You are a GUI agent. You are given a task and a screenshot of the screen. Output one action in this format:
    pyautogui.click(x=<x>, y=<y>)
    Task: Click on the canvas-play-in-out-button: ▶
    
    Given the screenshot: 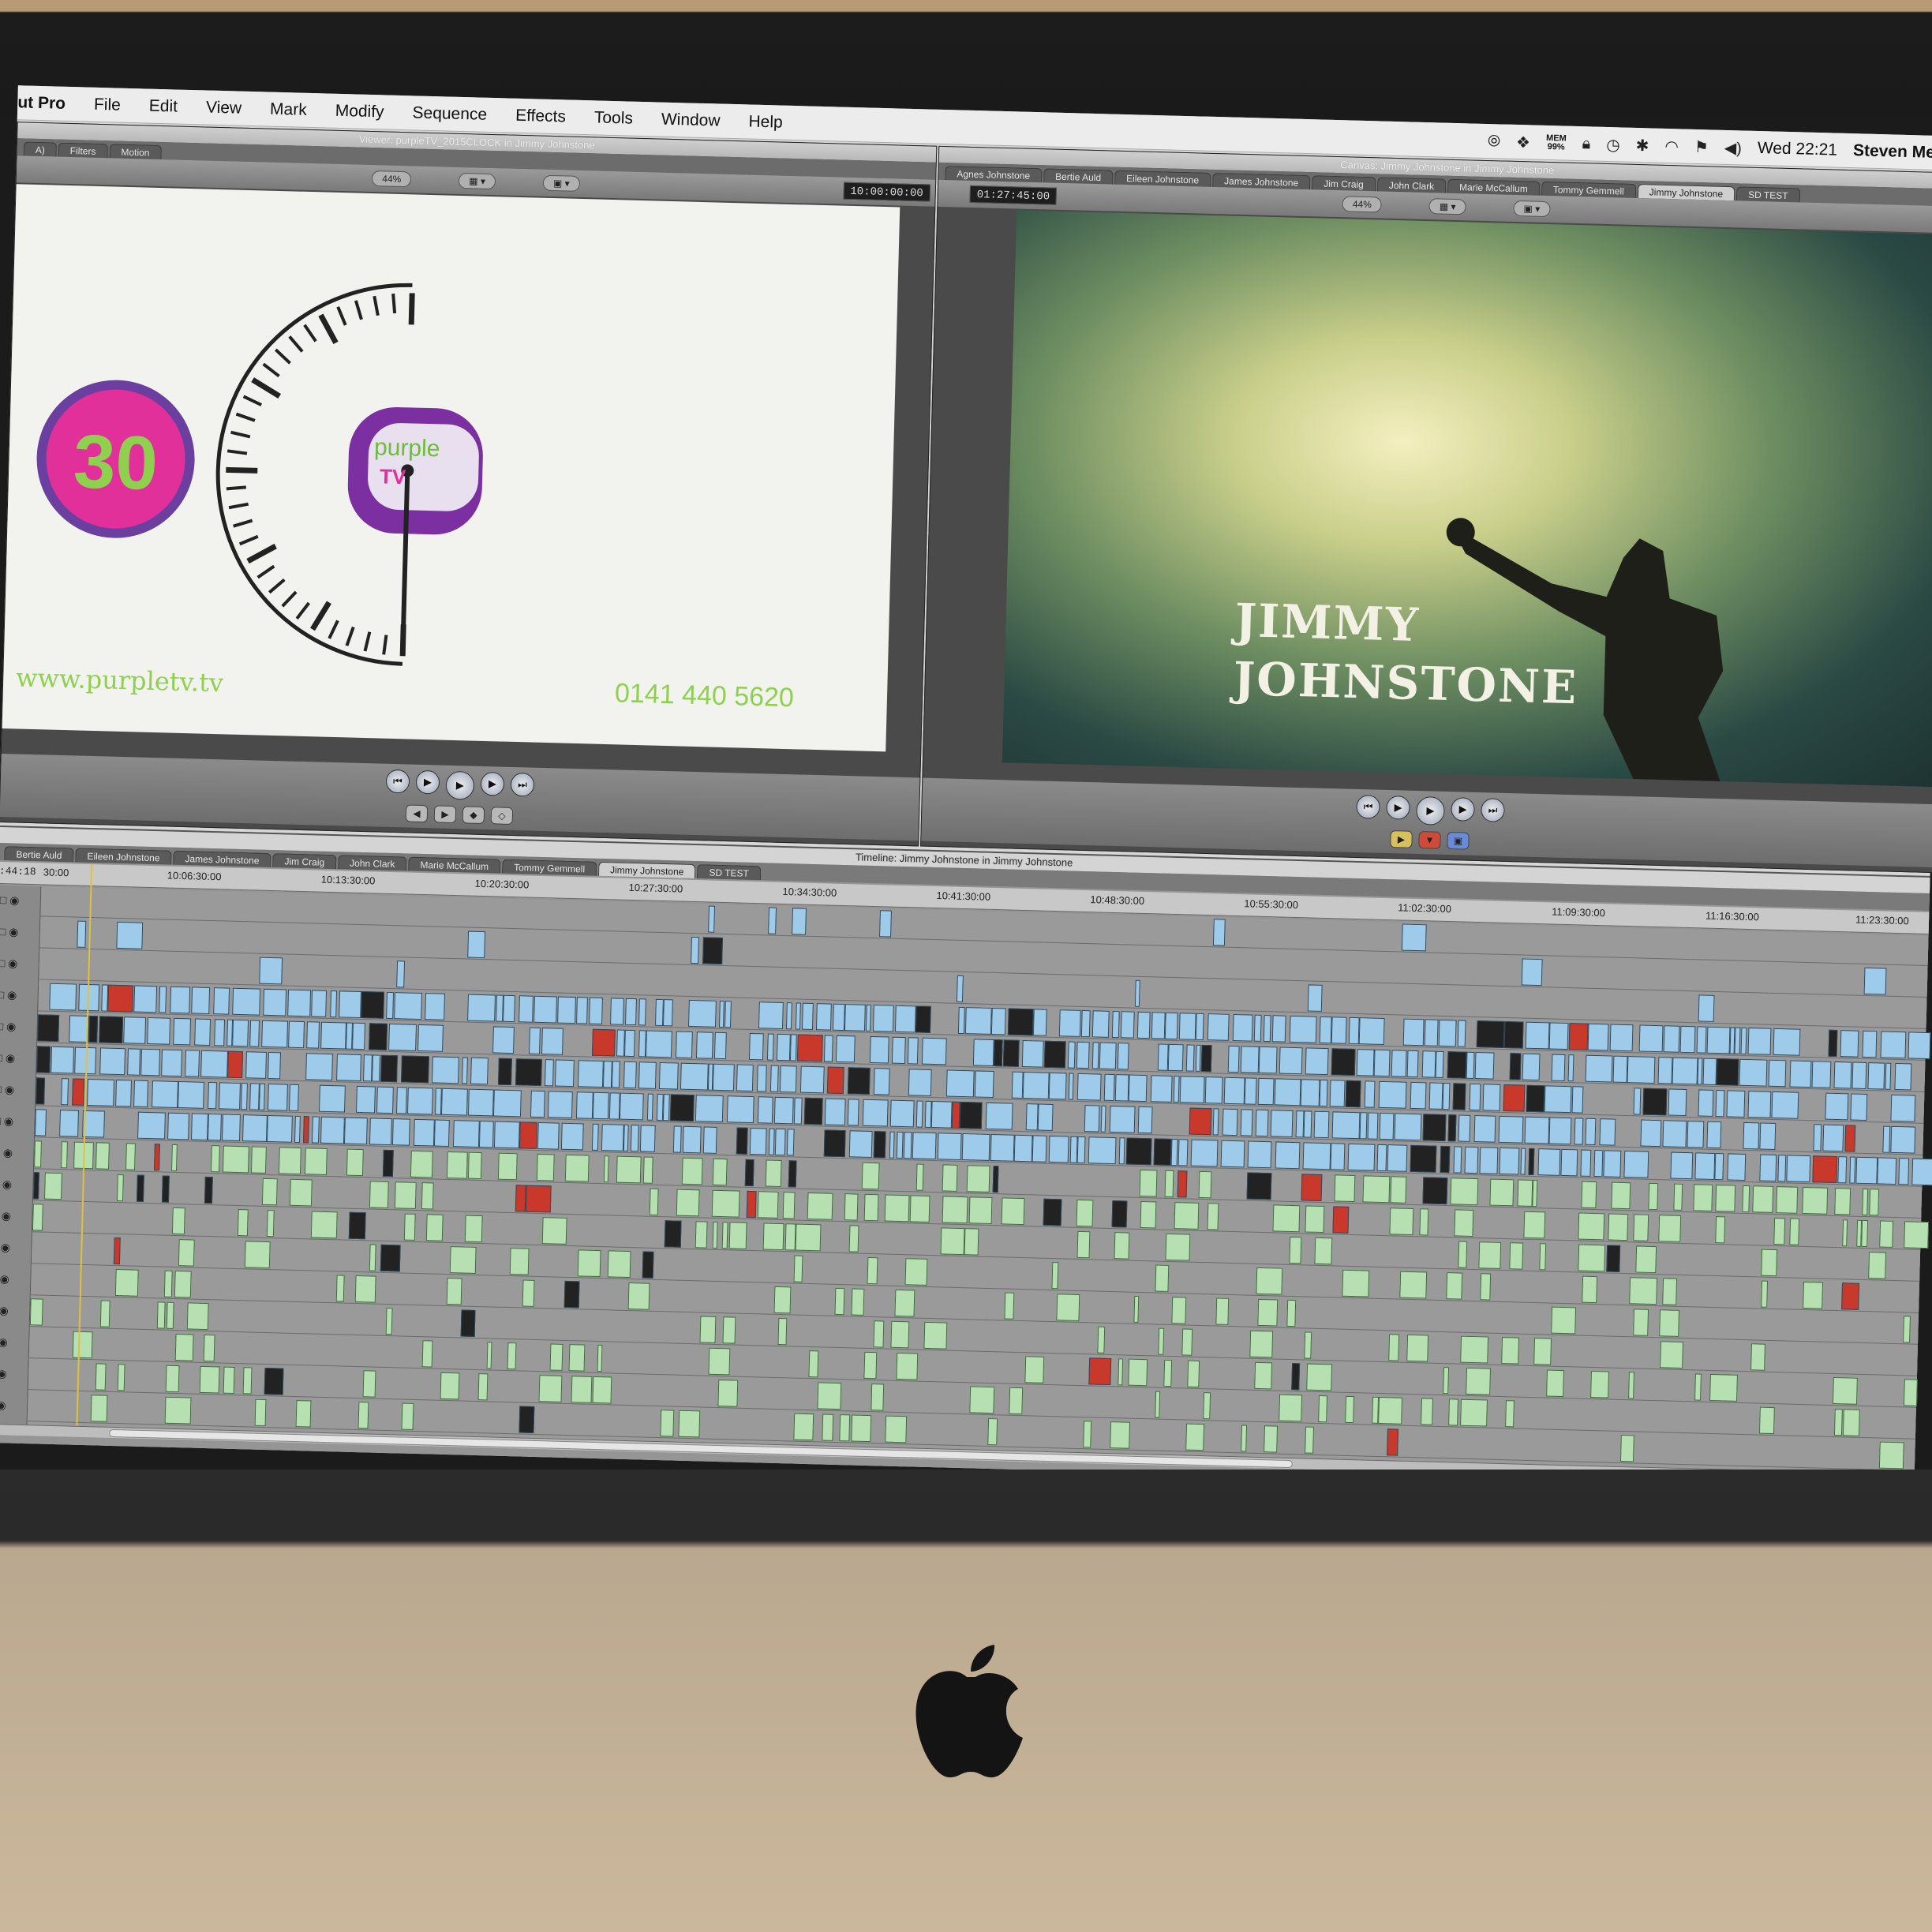 What is the action you would take?
    pyautogui.click(x=1398, y=807)
    